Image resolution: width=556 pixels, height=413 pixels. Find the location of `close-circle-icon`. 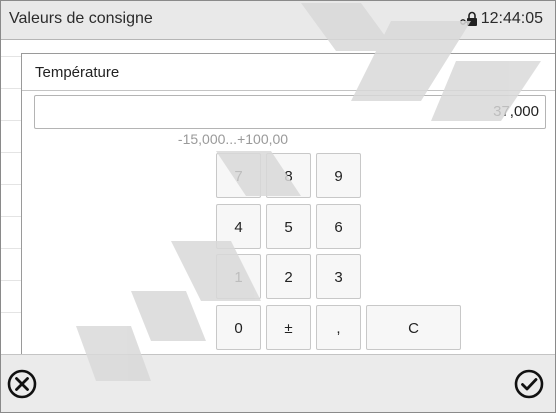

close-circle-icon is located at coordinates (22, 384).